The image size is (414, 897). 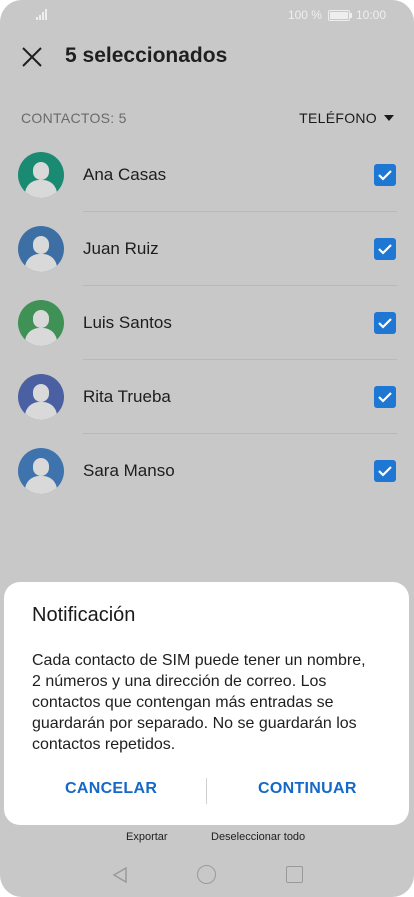 I want to click on back-icon, so click(x=120, y=875).